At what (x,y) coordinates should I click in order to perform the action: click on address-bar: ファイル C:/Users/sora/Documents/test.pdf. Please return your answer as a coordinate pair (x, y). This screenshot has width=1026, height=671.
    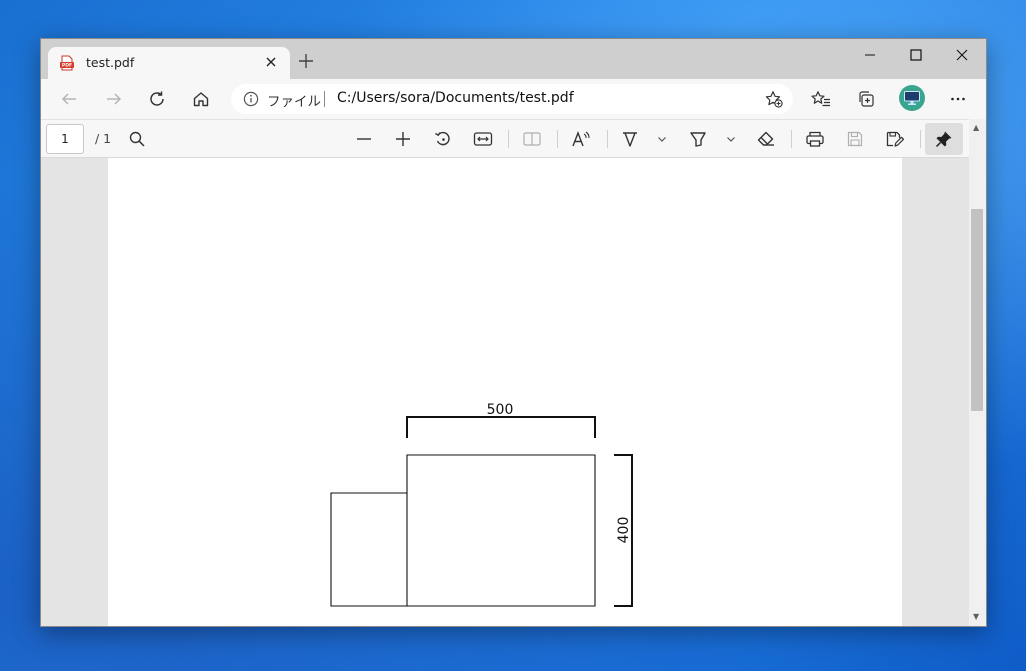
    Looking at the image, I should click on (512, 99).